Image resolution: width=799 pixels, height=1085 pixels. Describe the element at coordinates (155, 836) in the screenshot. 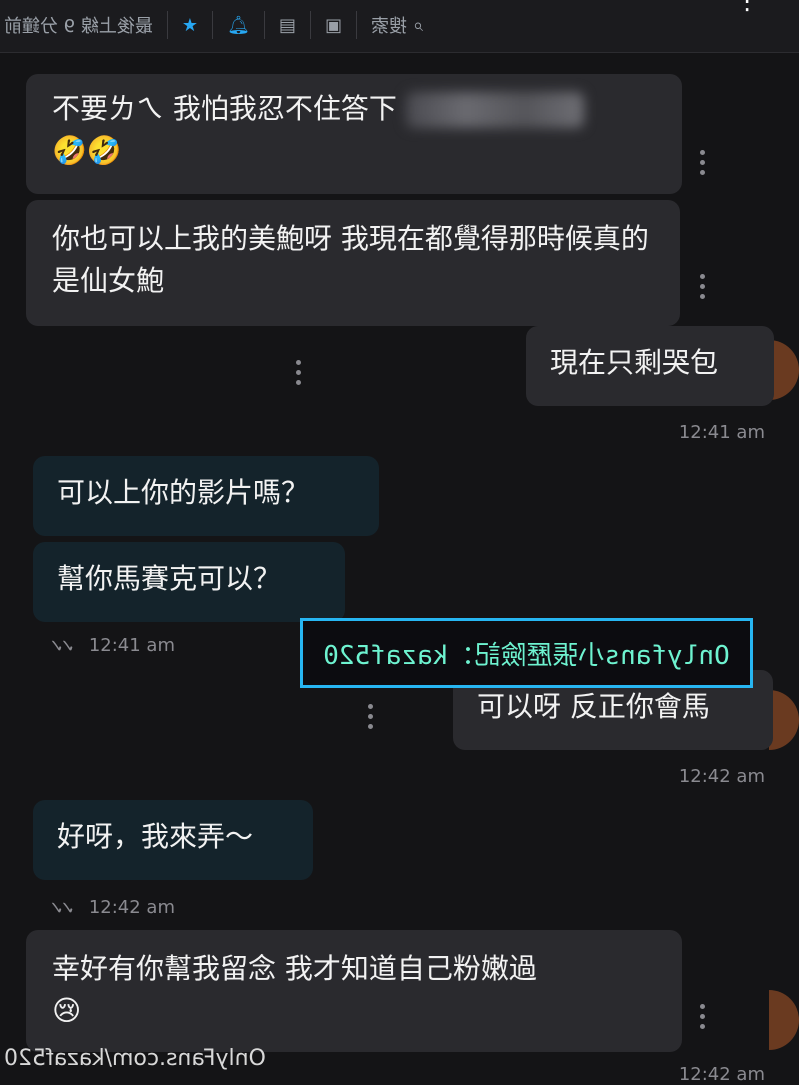

I see `message-text: 好呀，我來弄～` at that location.